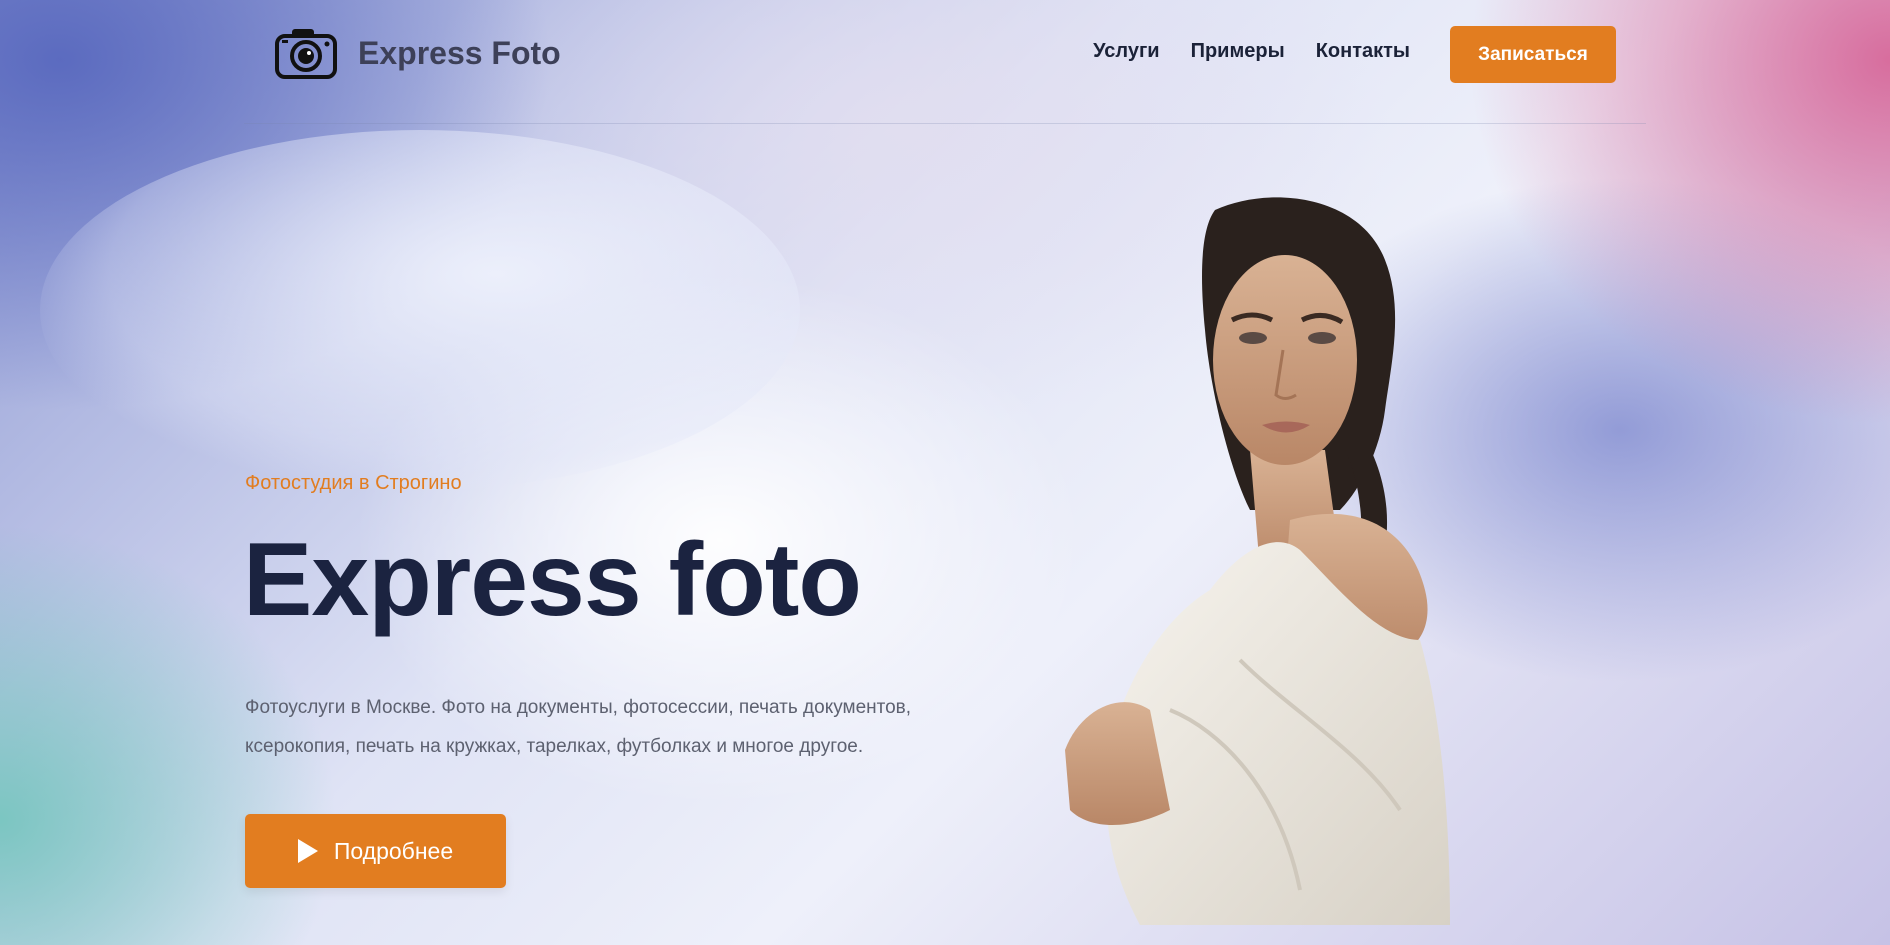 Image resolution: width=1890 pixels, height=945 pixels. I want to click on signup-button: Записаться, so click(1533, 54).